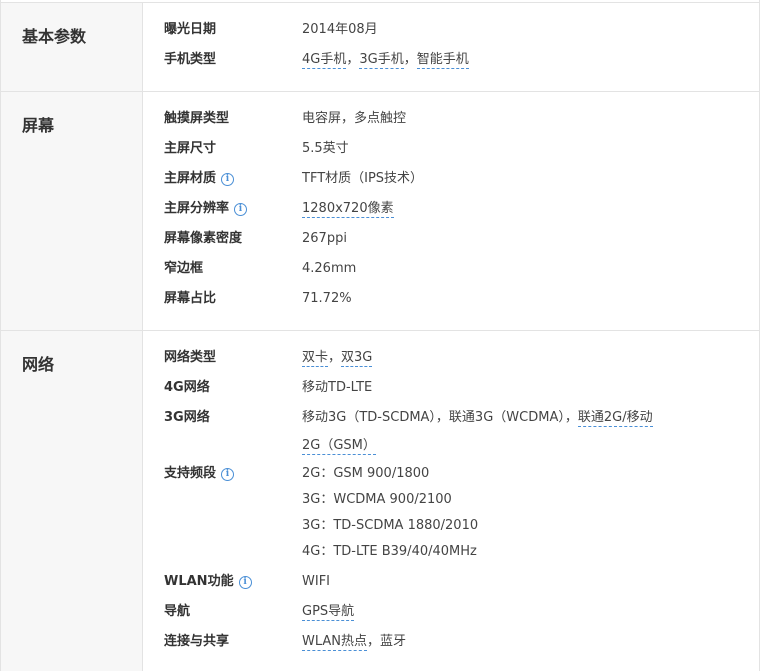 This screenshot has width=760, height=671. I want to click on category-cell: 屏幕, so click(72, 211).